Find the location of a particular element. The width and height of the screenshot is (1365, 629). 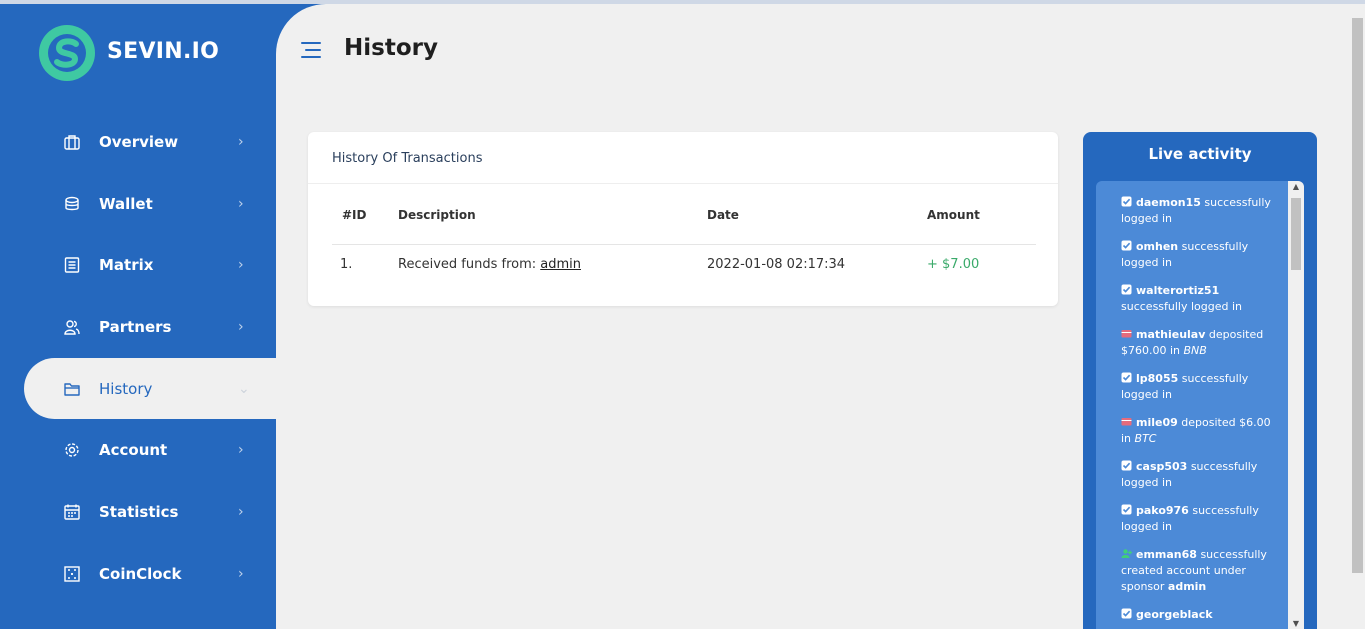

column-header-description: Description is located at coordinates (552, 226).